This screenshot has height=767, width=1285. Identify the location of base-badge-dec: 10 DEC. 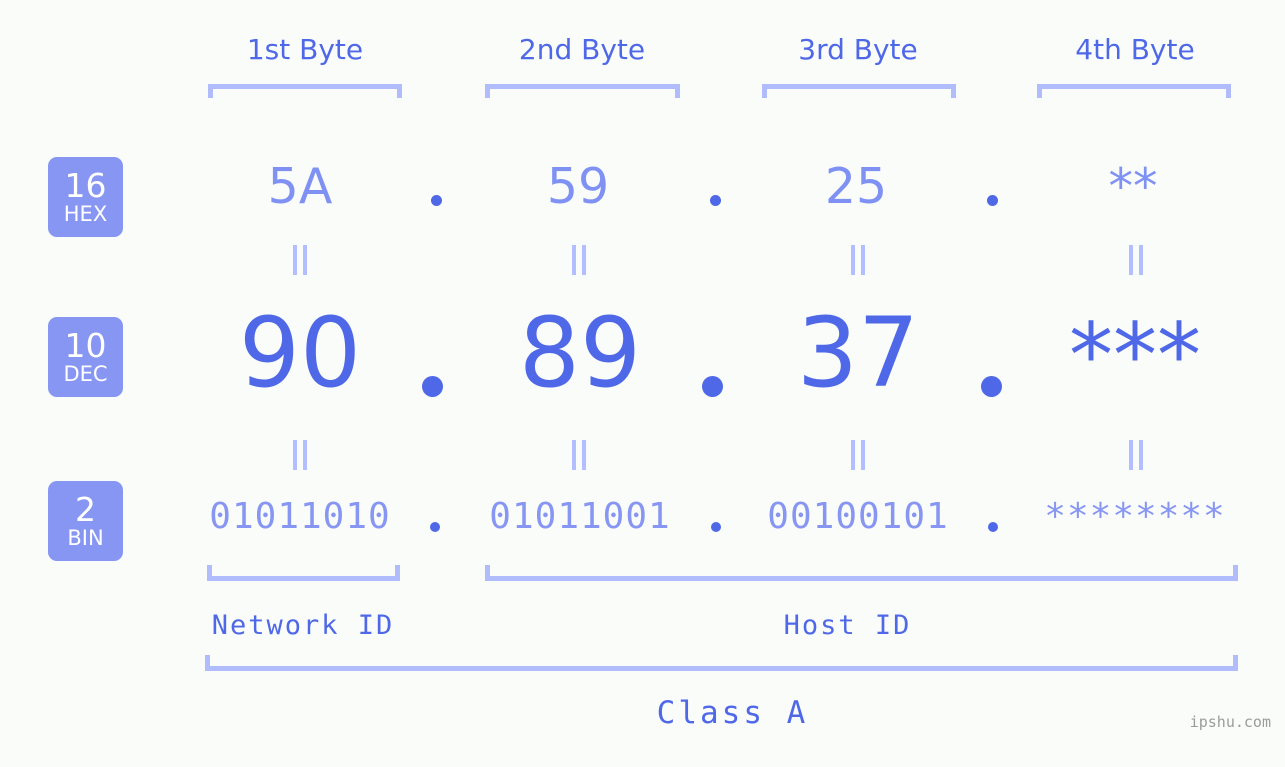
(85, 357).